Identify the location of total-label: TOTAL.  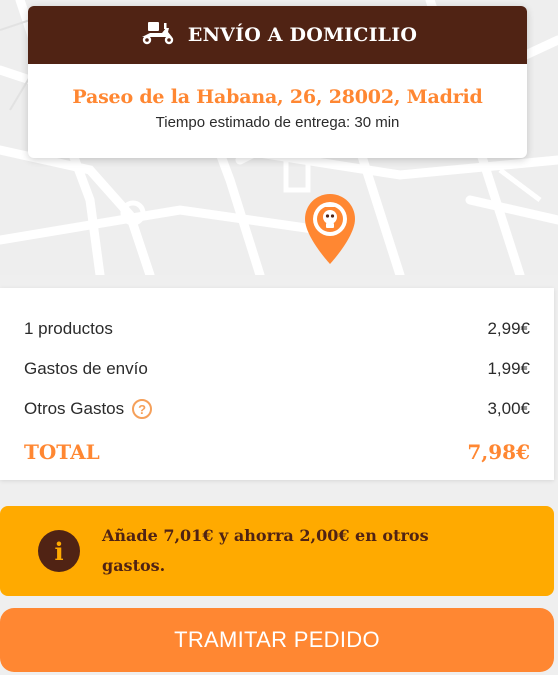
(62, 452).